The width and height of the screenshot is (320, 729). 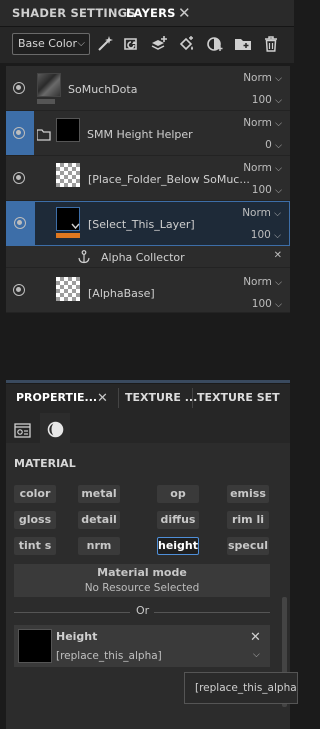 I want to click on channel-chip-op: op, so click(x=178, y=494).